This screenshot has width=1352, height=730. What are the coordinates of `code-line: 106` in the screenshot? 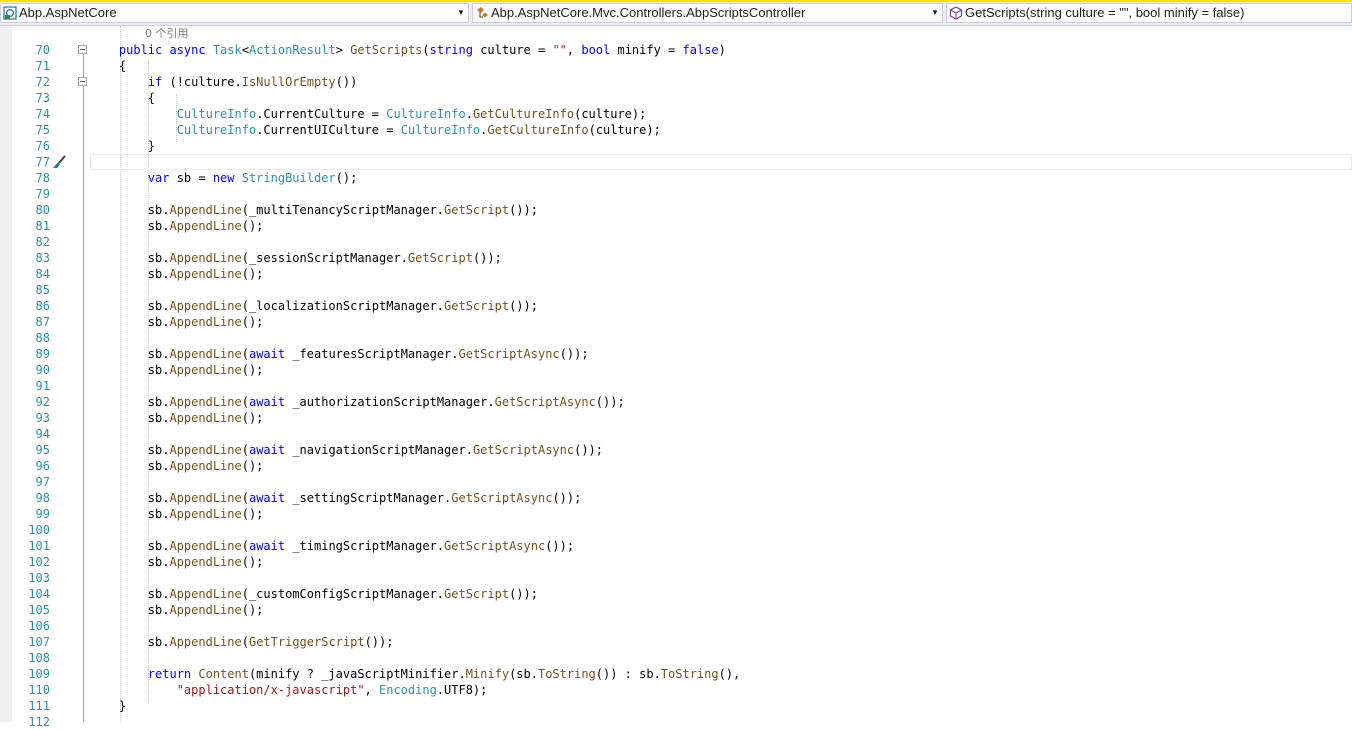 It's located at (676, 626).